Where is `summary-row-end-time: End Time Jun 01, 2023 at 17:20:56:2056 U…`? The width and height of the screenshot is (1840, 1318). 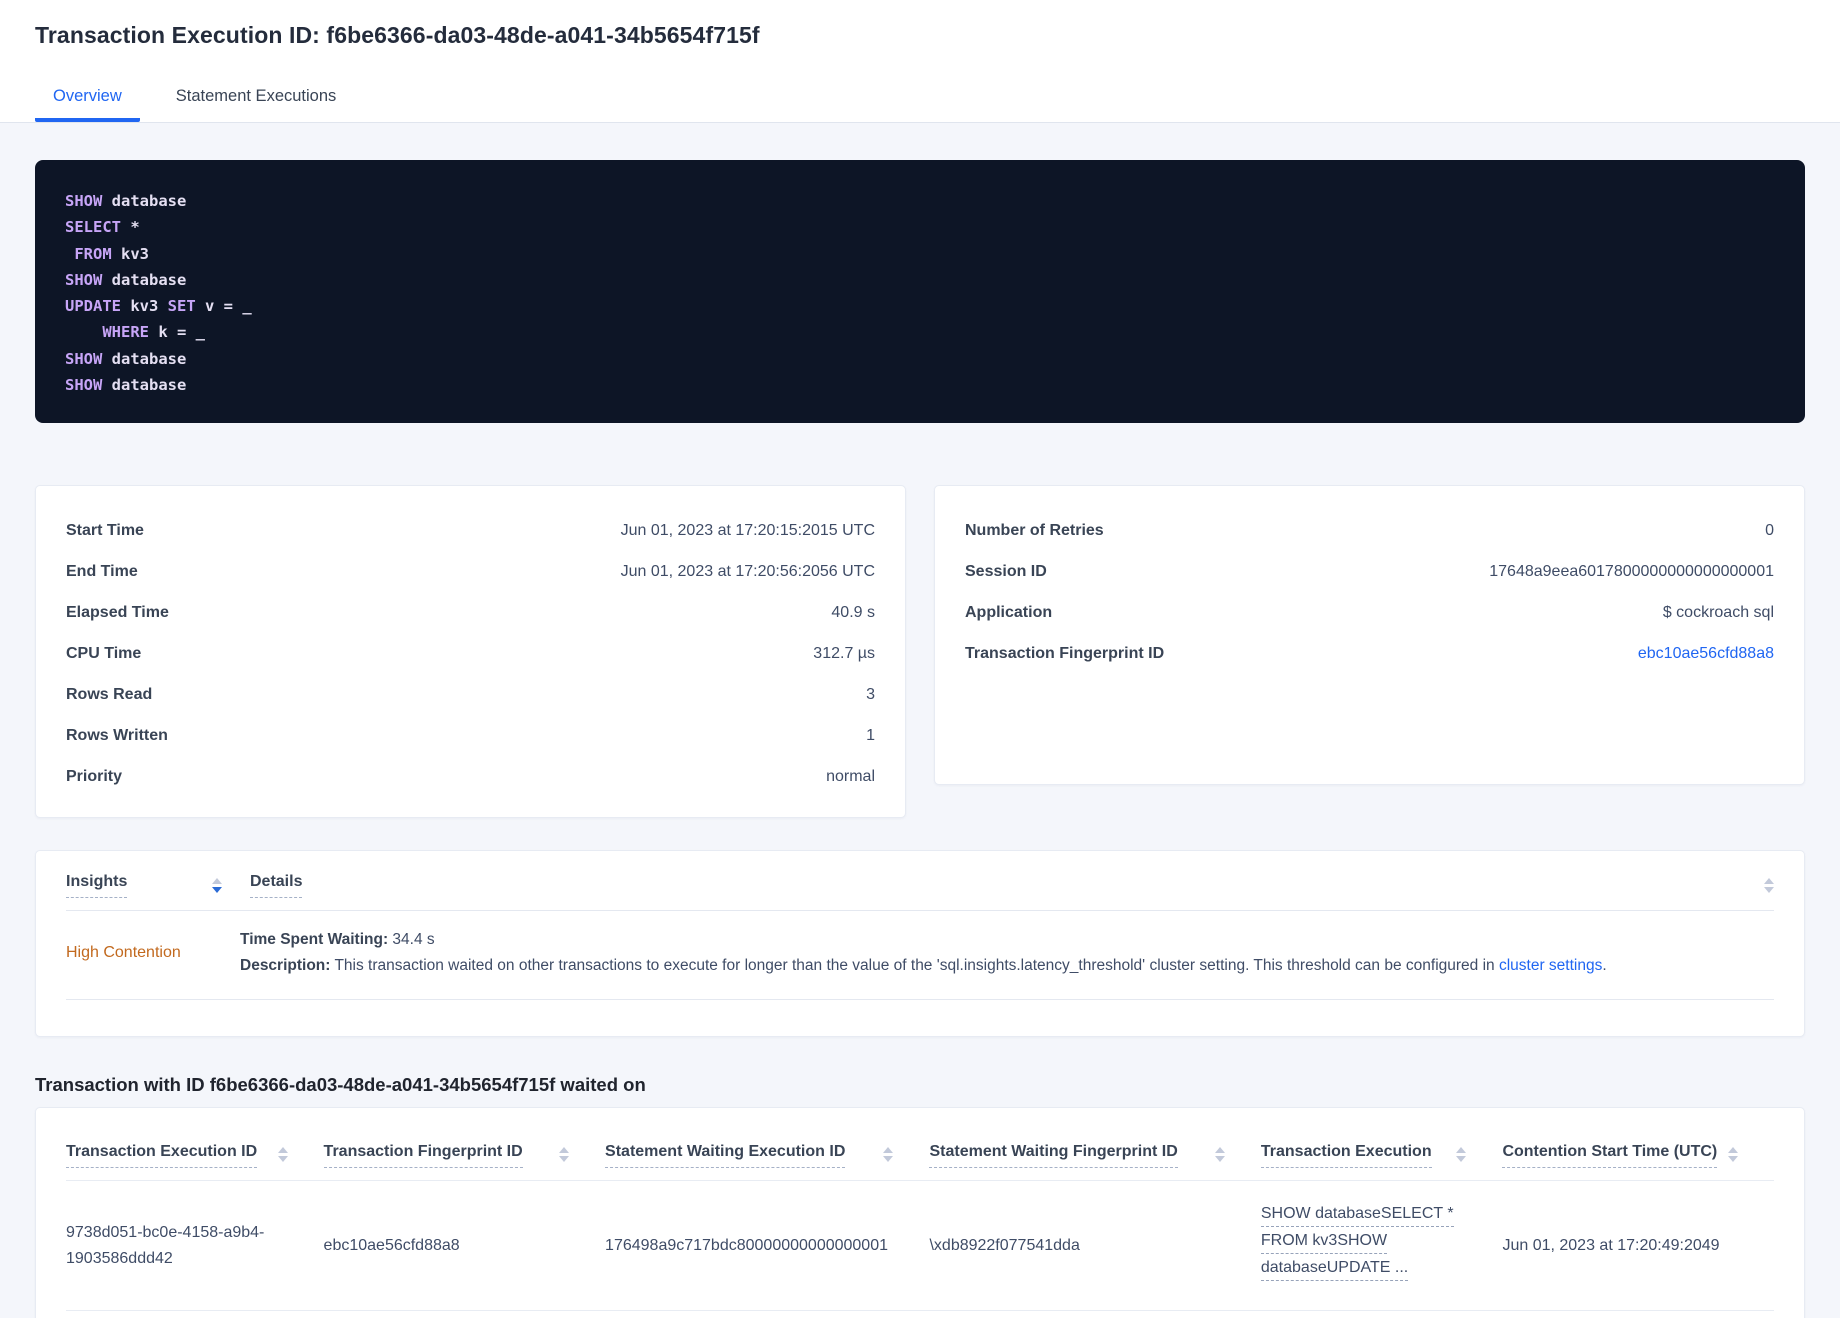 summary-row-end-time: End Time Jun 01, 2023 at 17:20:56:2056 U… is located at coordinates (470, 571).